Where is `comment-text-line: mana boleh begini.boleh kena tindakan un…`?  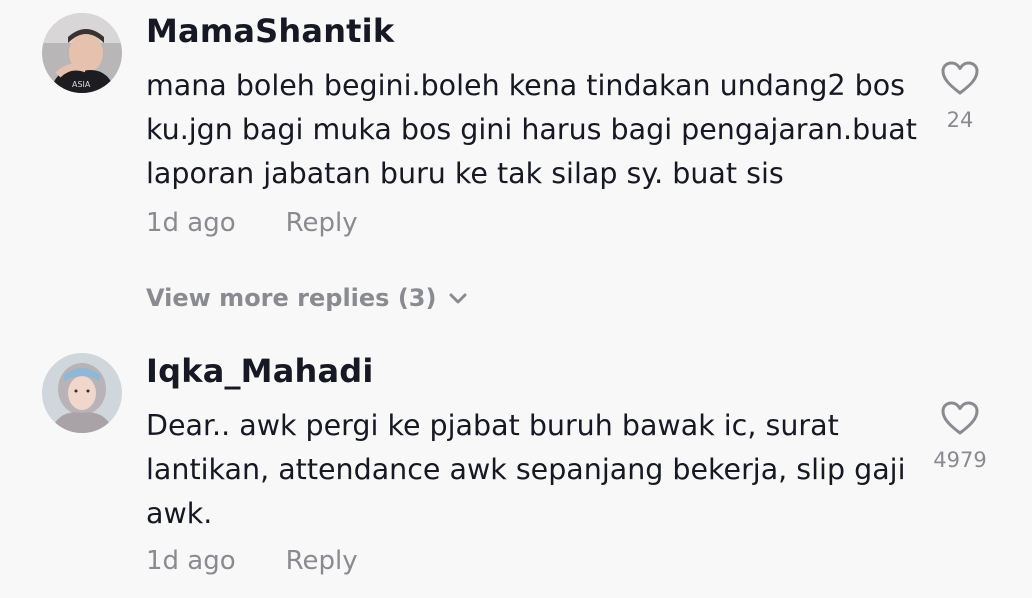
comment-text-line: mana boleh begini.boleh kena tindakan un… is located at coordinates (526, 85).